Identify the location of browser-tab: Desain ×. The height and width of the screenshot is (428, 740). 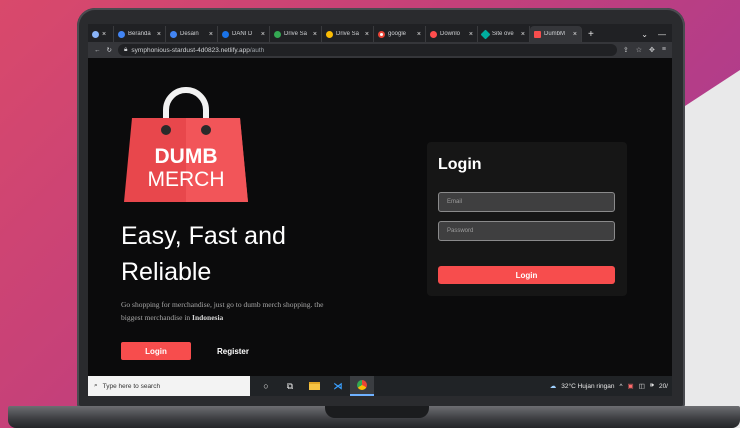
(192, 34).